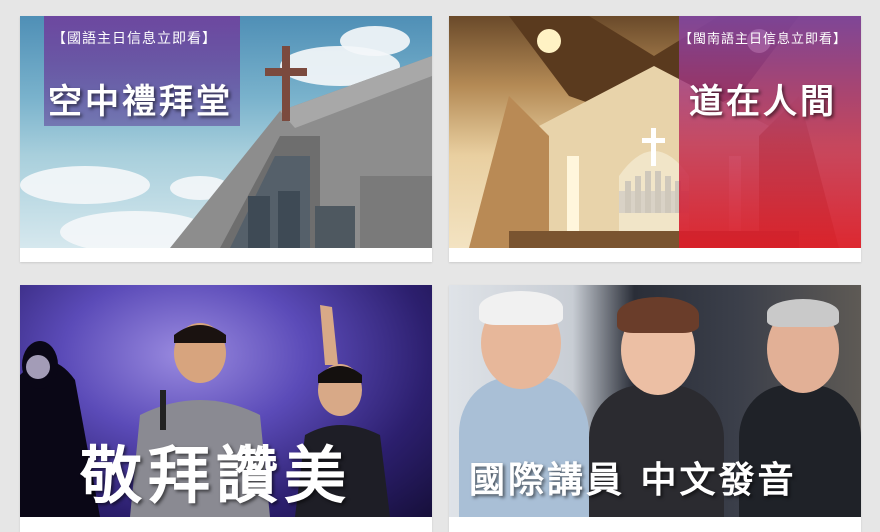 Image resolution: width=880 pixels, height=532 pixels. Describe the element at coordinates (134, 39) in the screenshot. I see `program-tag: 【國語主日信息立即看】` at that location.